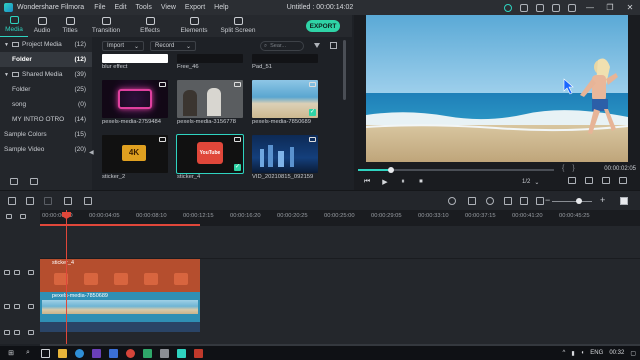 This screenshot has height=360, width=640. What do you see at coordinates (181, 353) in the screenshot?
I see `filmora-taskbar-icon` at bounding box center [181, 353].